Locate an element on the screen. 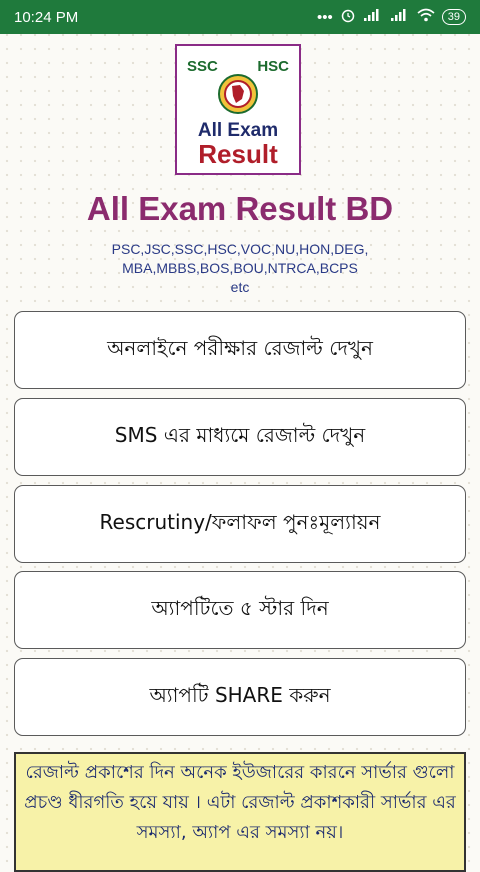  app-title: All Exam Result BD is located at coordinates (240, 208).